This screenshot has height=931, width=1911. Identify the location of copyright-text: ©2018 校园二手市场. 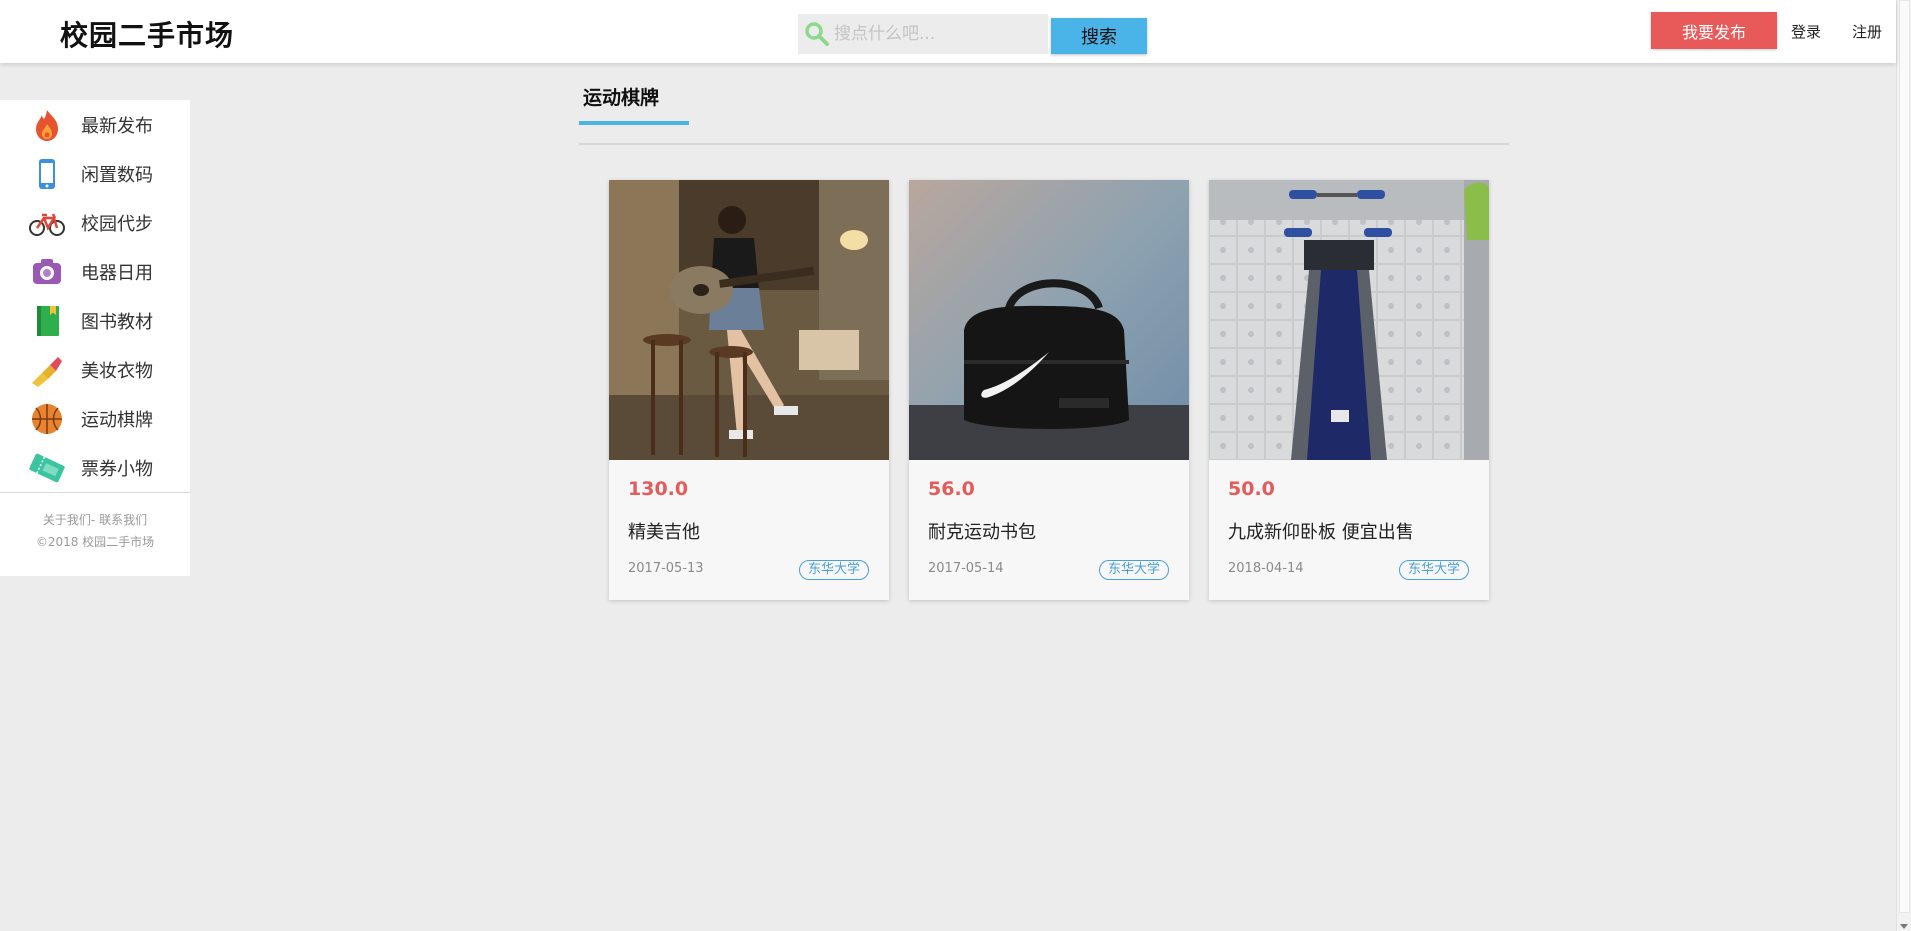
(95, 542).